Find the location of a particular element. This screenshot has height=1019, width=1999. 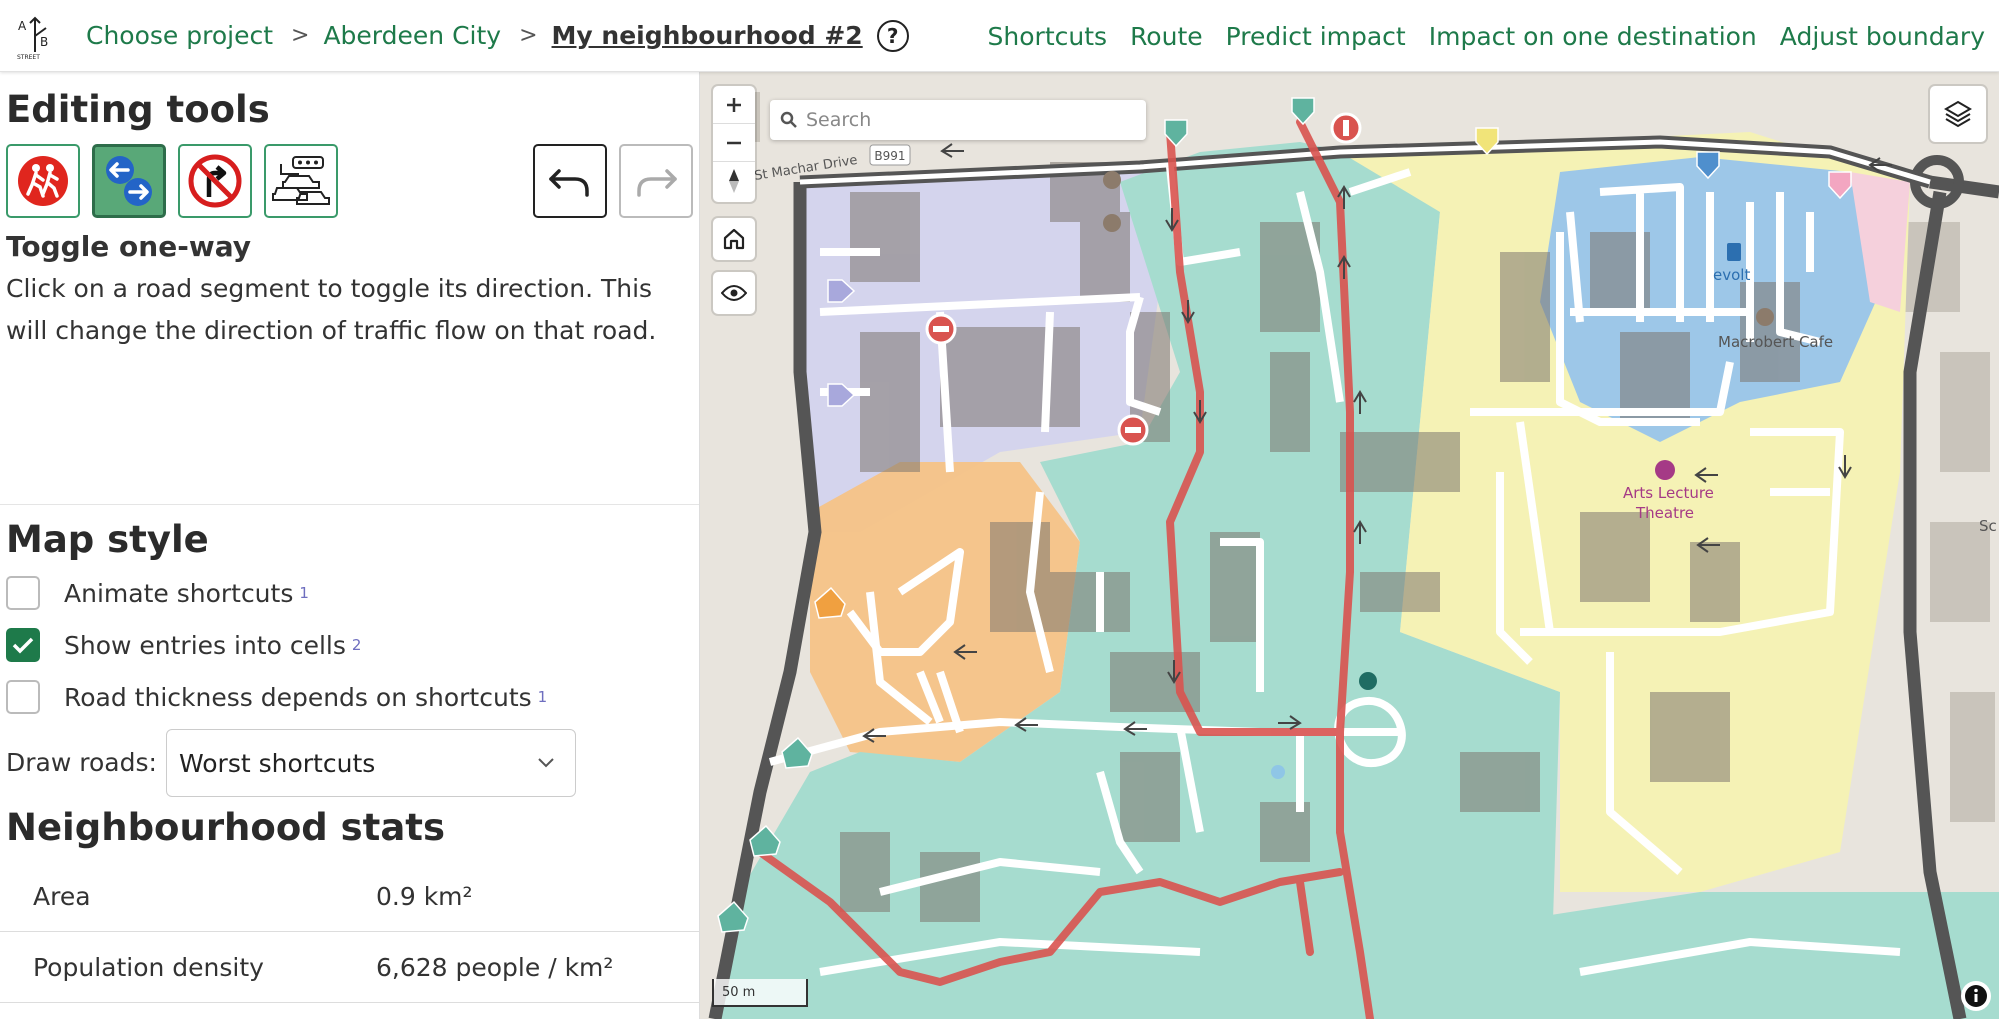

road-thickness-checkbox is located at coordinates (23, 697).